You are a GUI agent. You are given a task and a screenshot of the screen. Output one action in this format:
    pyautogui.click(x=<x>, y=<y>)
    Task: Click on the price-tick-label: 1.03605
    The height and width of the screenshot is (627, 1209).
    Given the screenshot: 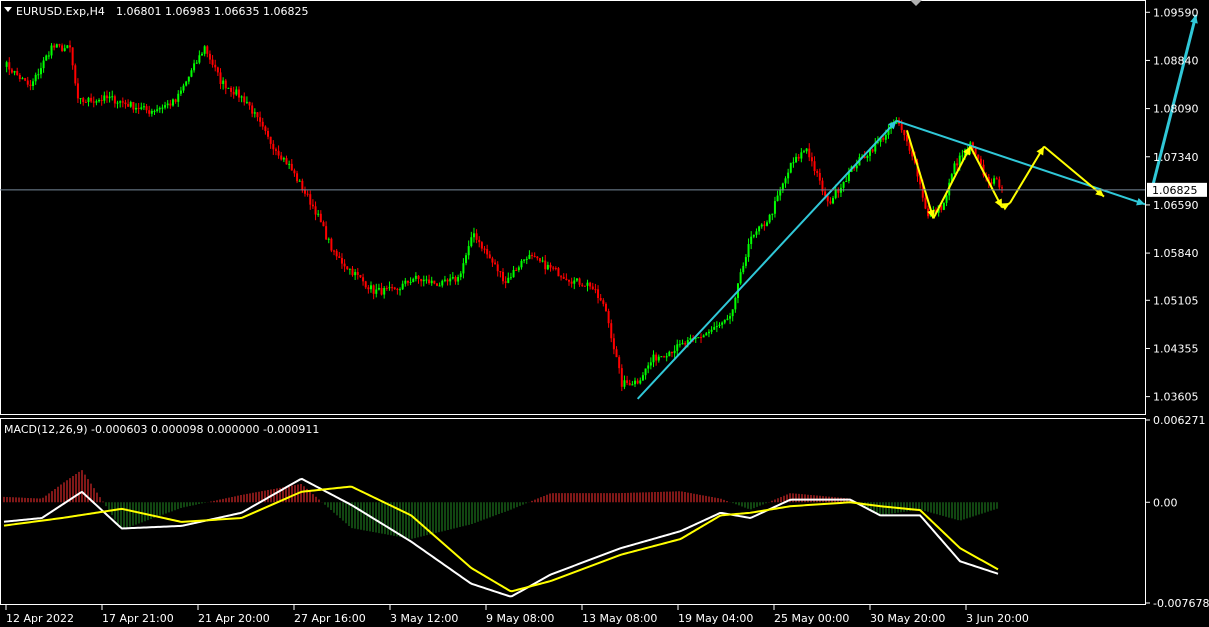 What is the action you would take?
    pyautogui.click(x=1176, y=397)
    